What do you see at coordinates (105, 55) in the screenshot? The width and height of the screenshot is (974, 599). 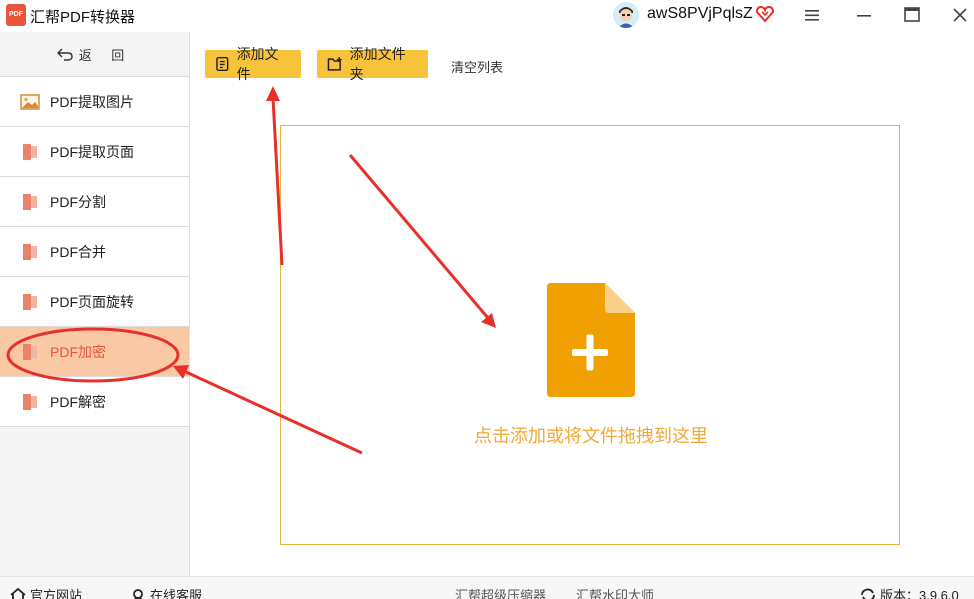 I see `back-label: 返 回` at bounding box center [105, 55].